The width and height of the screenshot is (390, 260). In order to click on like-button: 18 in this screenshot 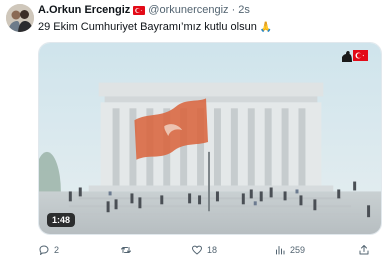, I will do `click(204, 250)`.